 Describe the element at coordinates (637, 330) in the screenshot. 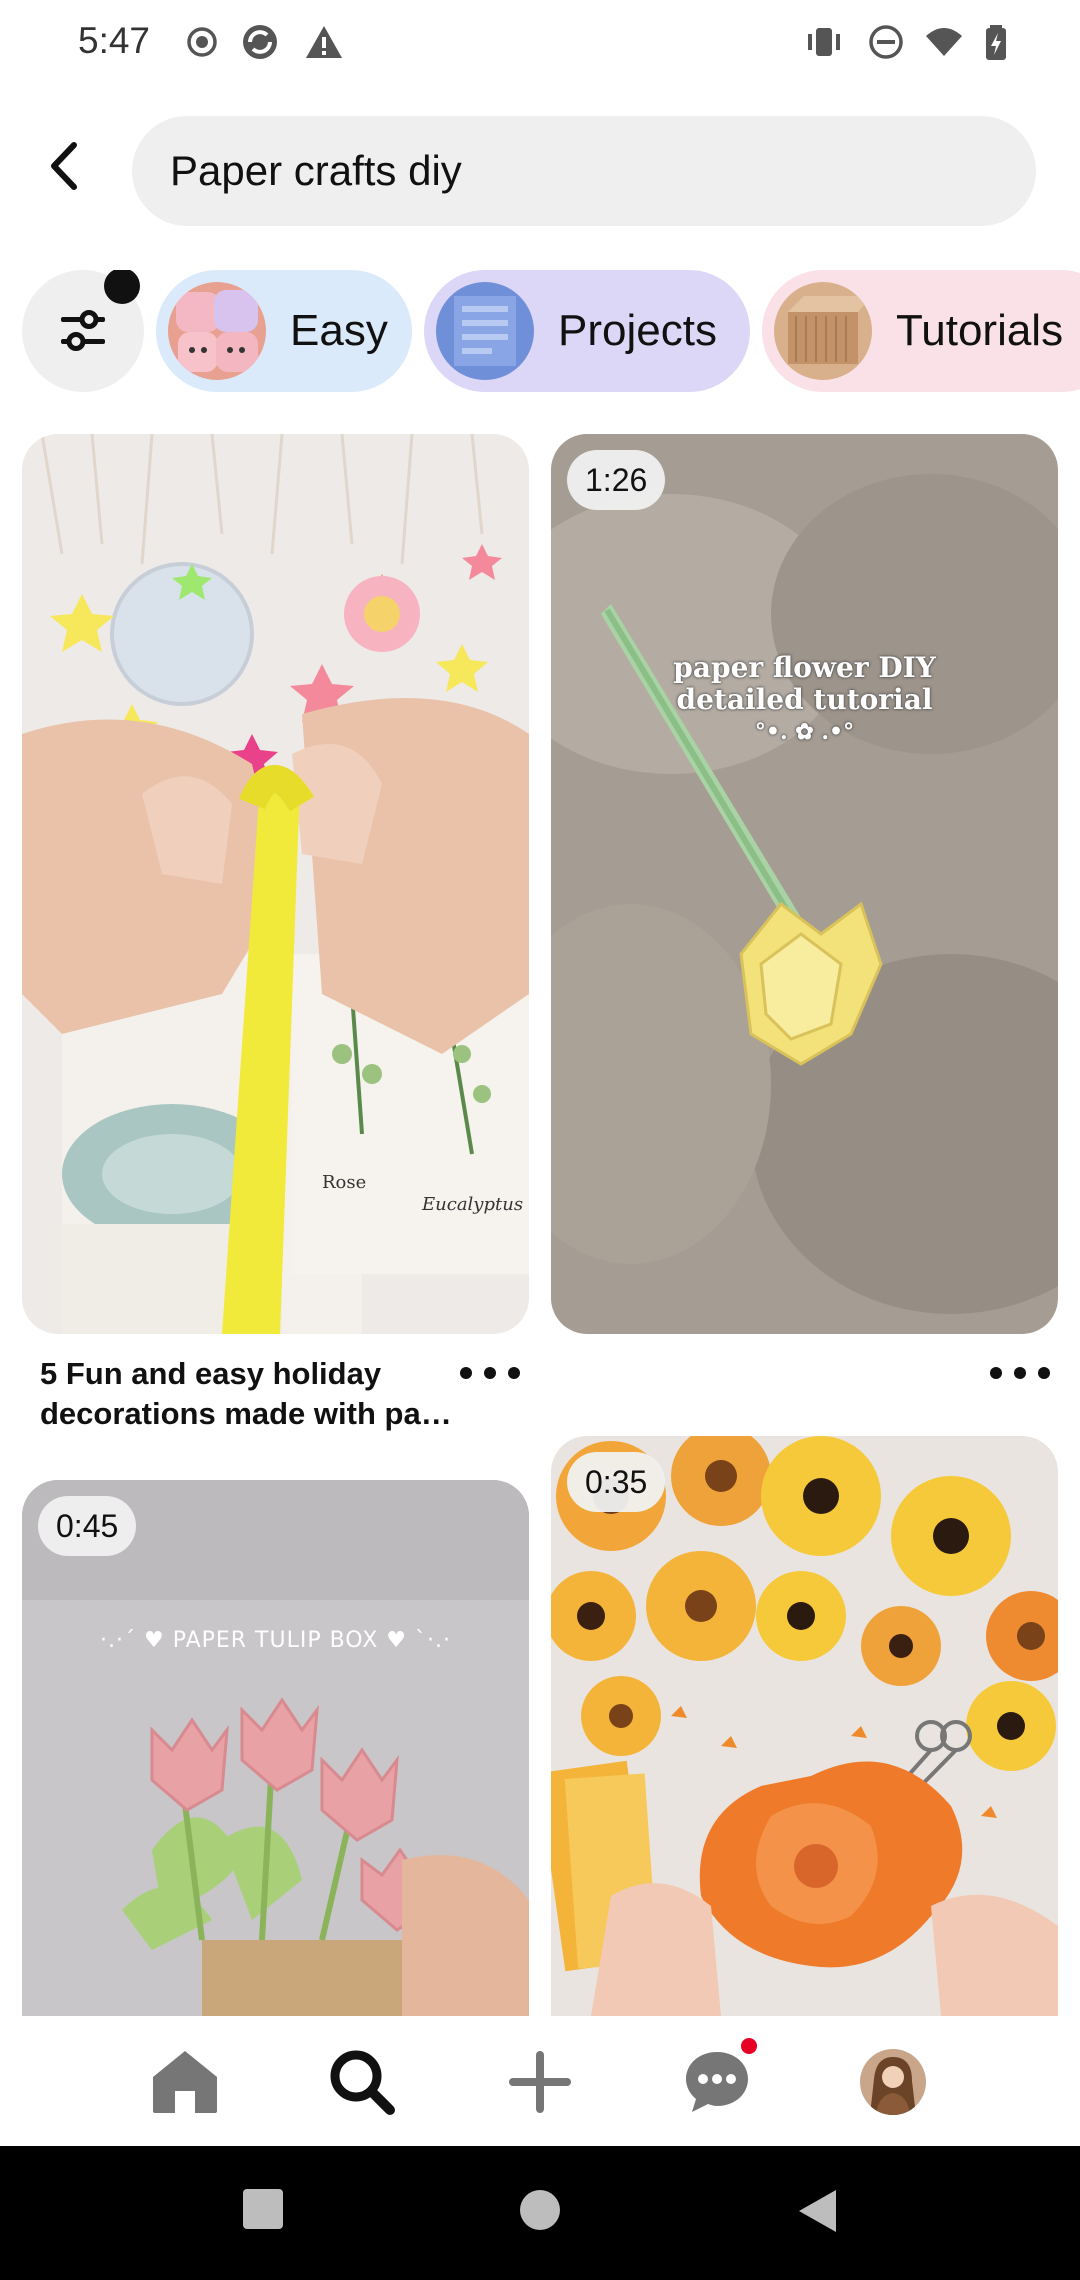

I see `chip-projects-label: Projects` at that location.